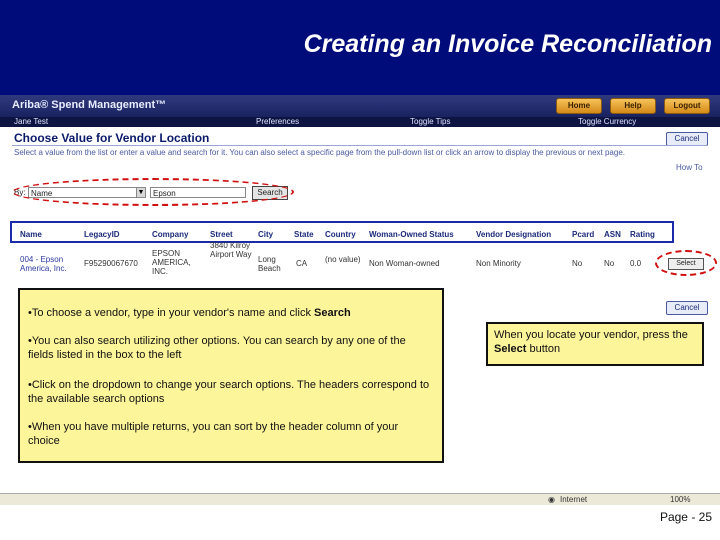 The image size is (720, 540). I want to click on rating-cell: 0.0, so click(636, 263).